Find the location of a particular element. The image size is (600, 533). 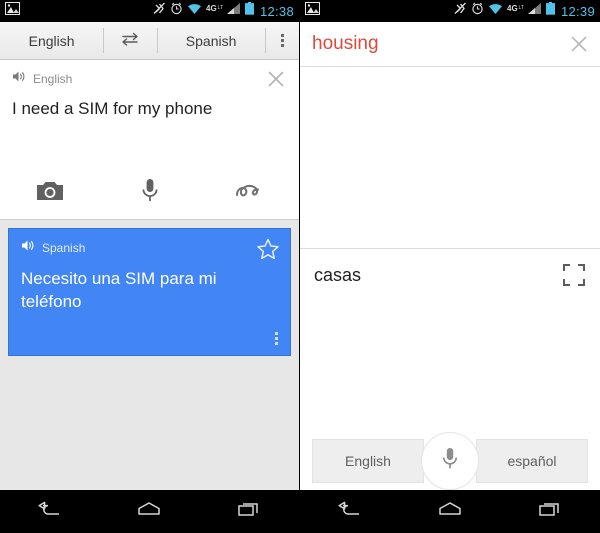

card-overflow-menu-button is located at coordinates (276, 338).